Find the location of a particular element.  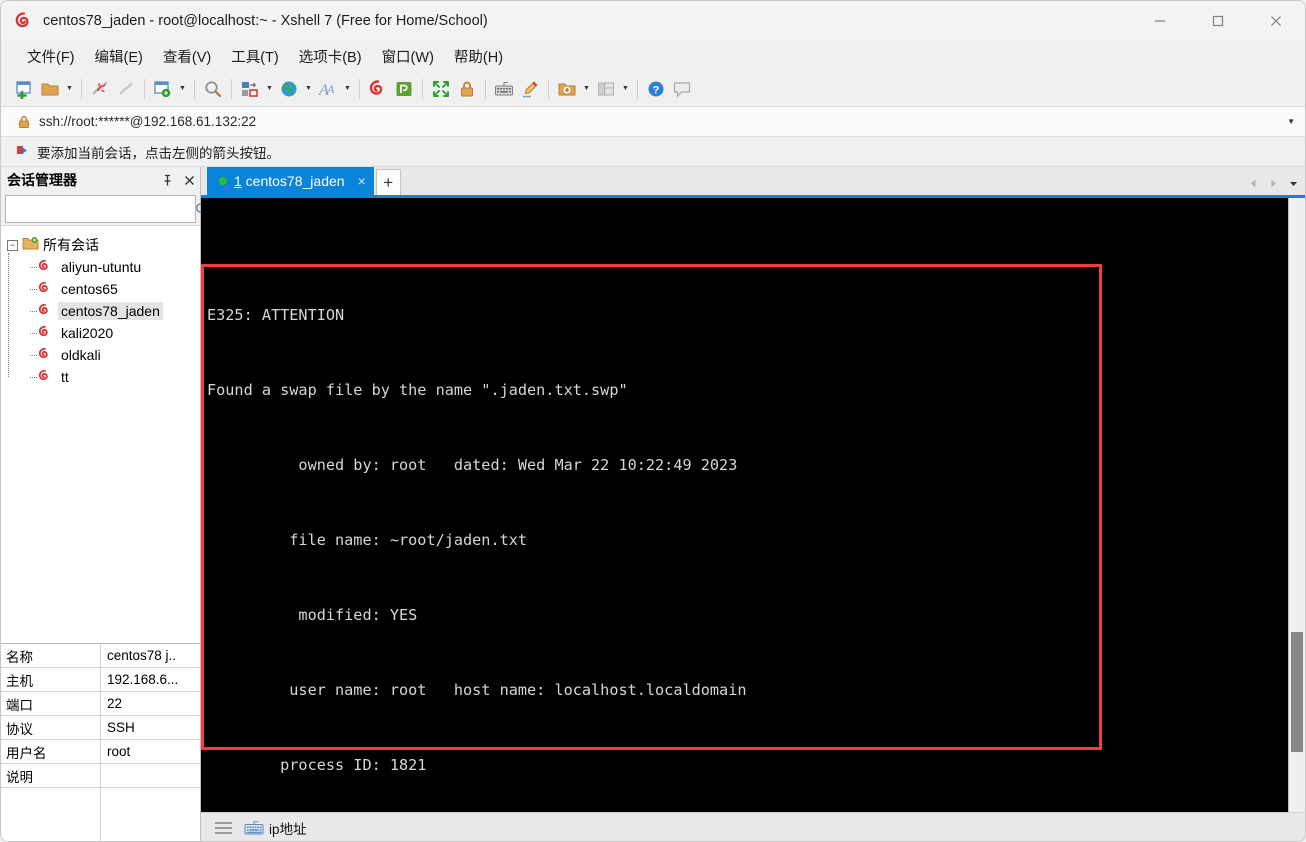

search-input is located at coordinates (100, 209).